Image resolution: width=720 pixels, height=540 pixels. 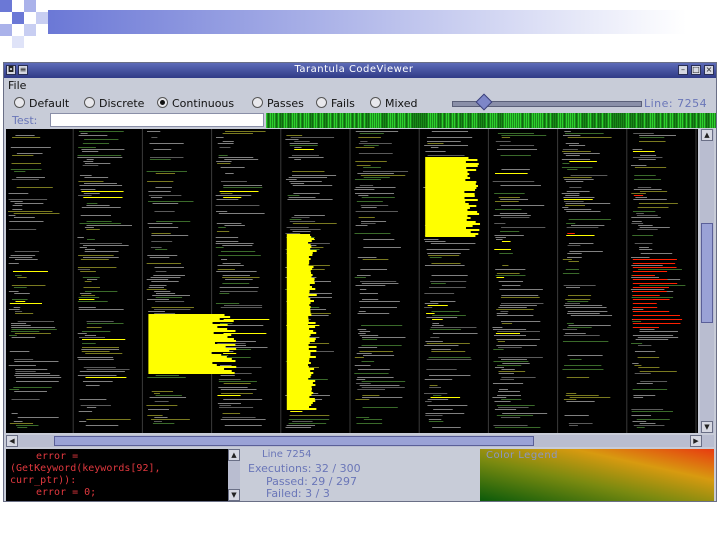 What do you see at coordinates (278, 104) in the screenshot?
I see `mode-radio-passes: Passes` at bounding box center [278, 104].